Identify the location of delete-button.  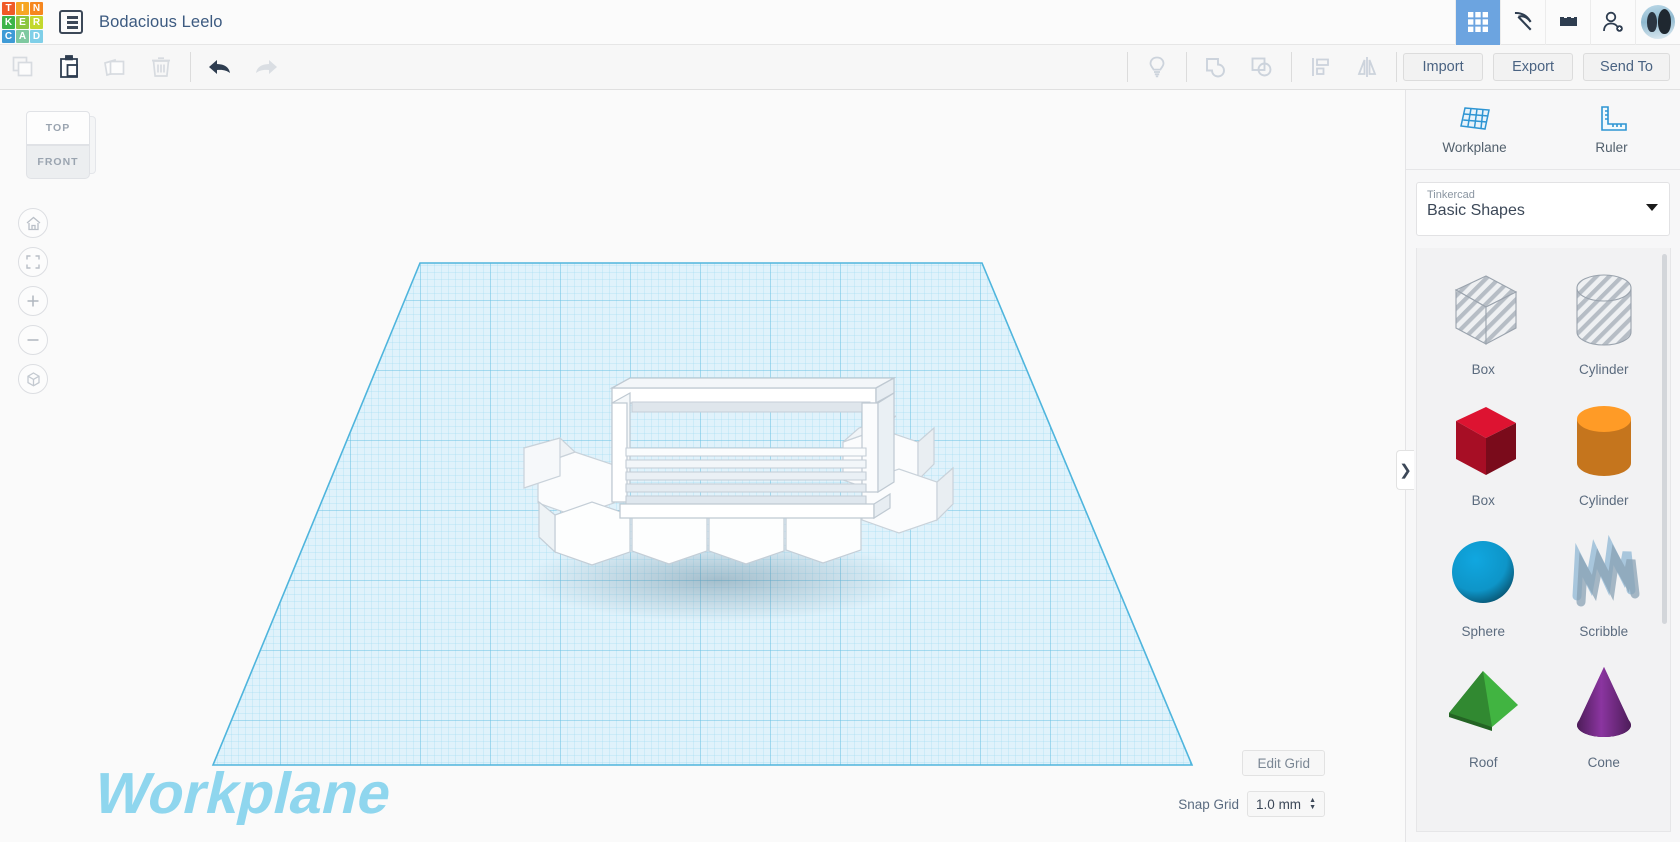
(161, 67).